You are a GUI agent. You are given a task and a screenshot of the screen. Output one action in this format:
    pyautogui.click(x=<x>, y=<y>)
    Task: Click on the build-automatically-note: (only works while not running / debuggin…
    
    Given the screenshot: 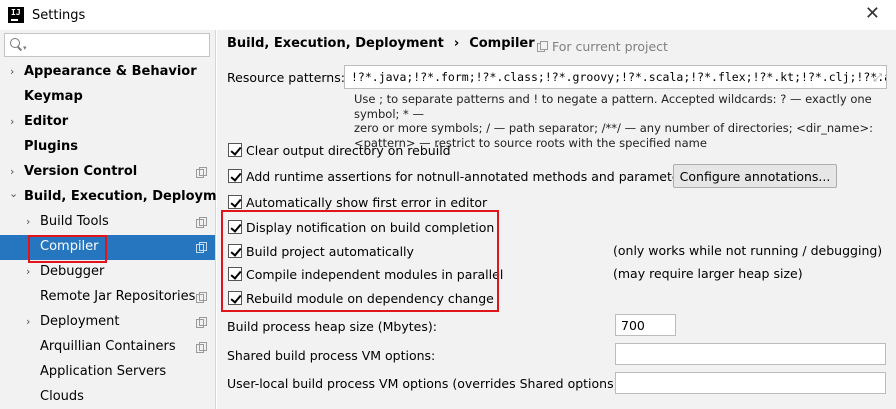 What is the action you would take?
    pyautogui.click(x=748, y=250)
    